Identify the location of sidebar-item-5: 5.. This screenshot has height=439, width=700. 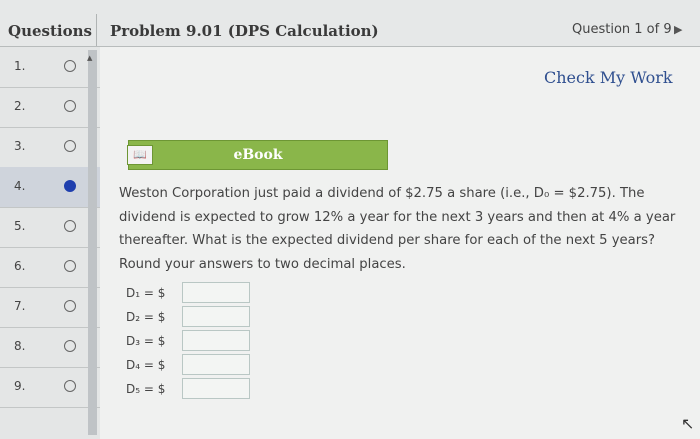
(50, 227).